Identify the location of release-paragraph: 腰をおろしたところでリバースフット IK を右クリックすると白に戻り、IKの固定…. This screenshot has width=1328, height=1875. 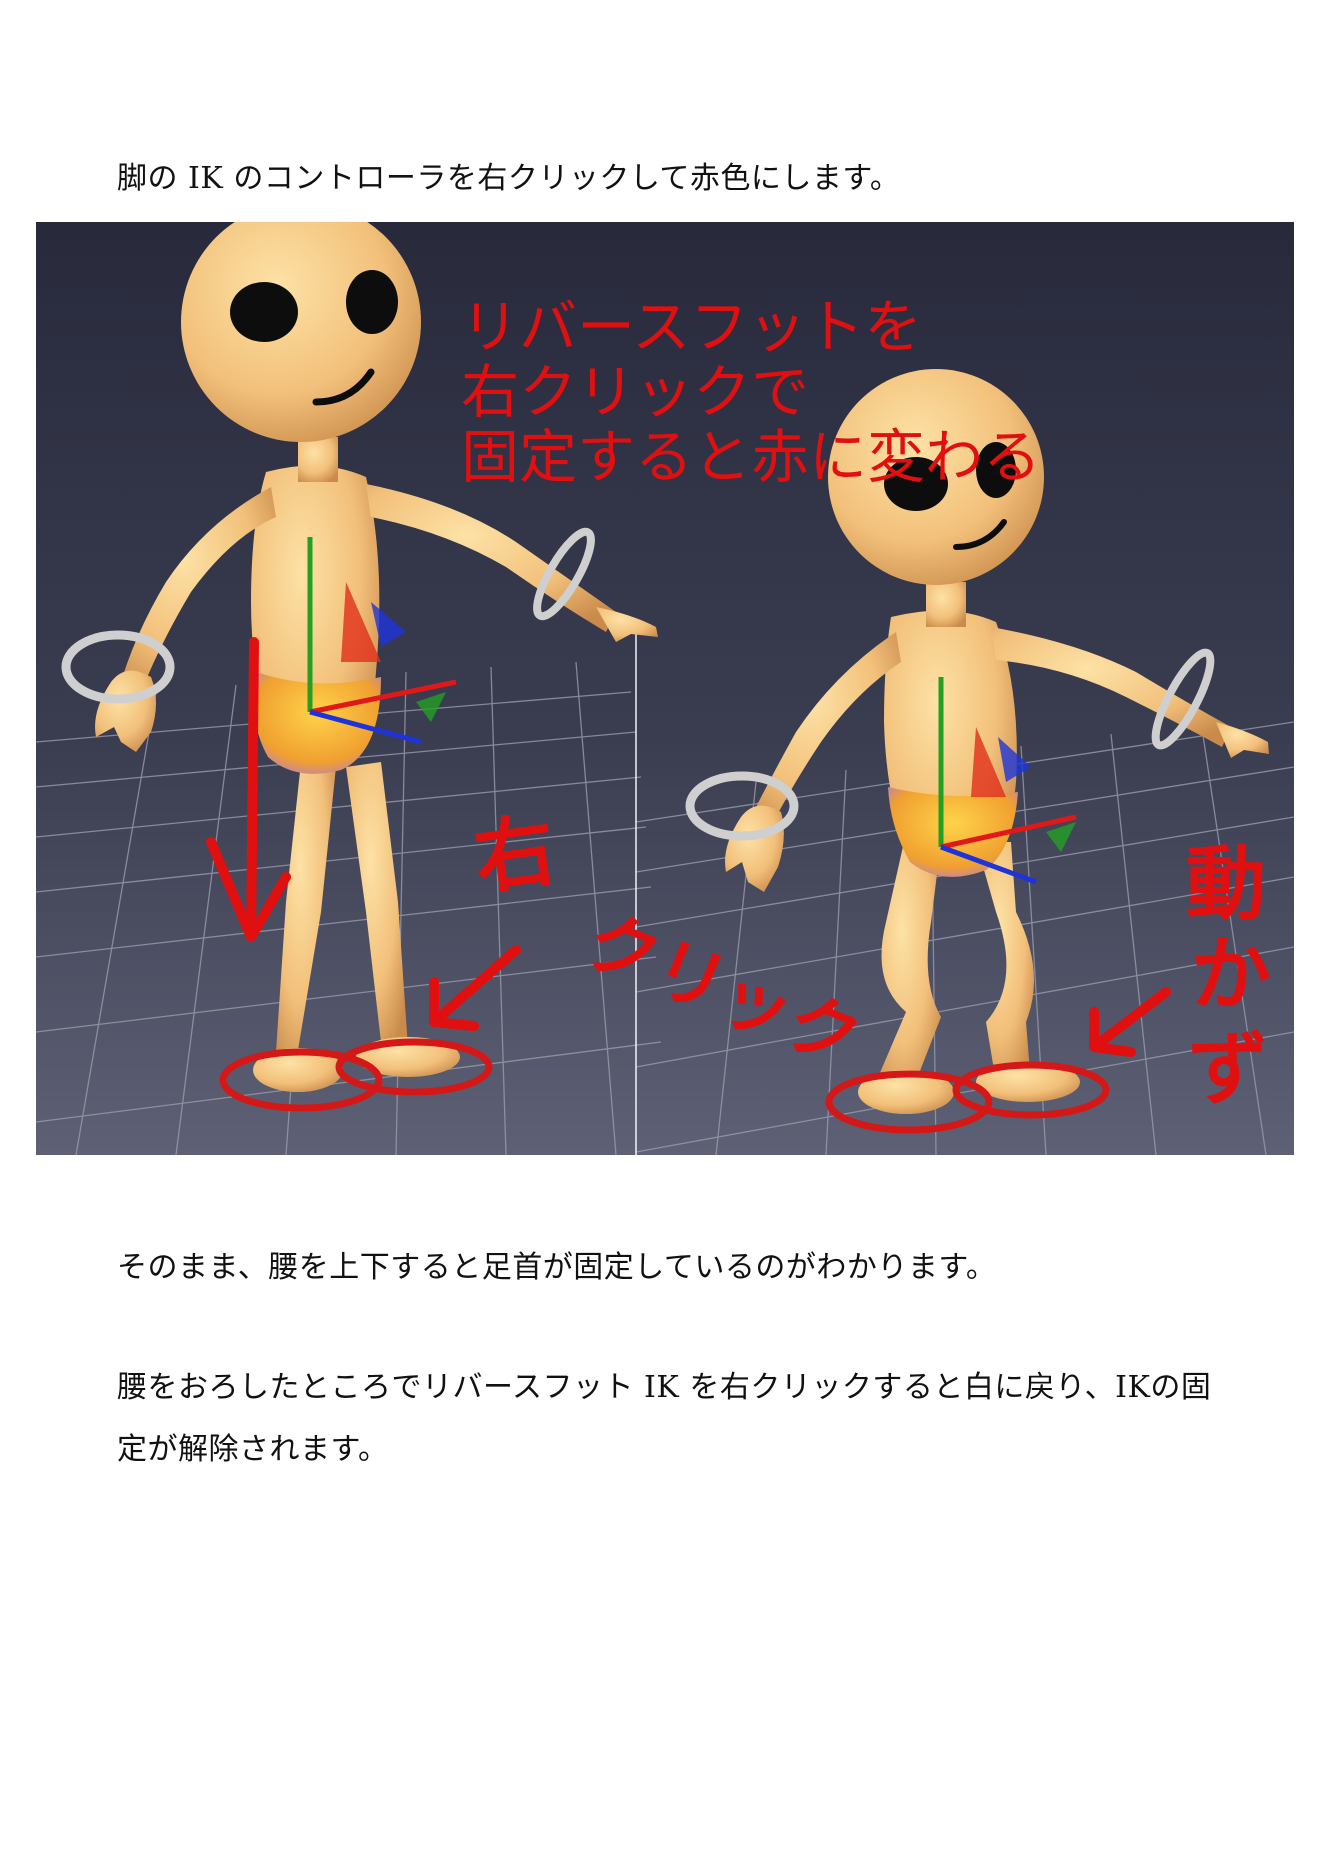
(664, 1418).